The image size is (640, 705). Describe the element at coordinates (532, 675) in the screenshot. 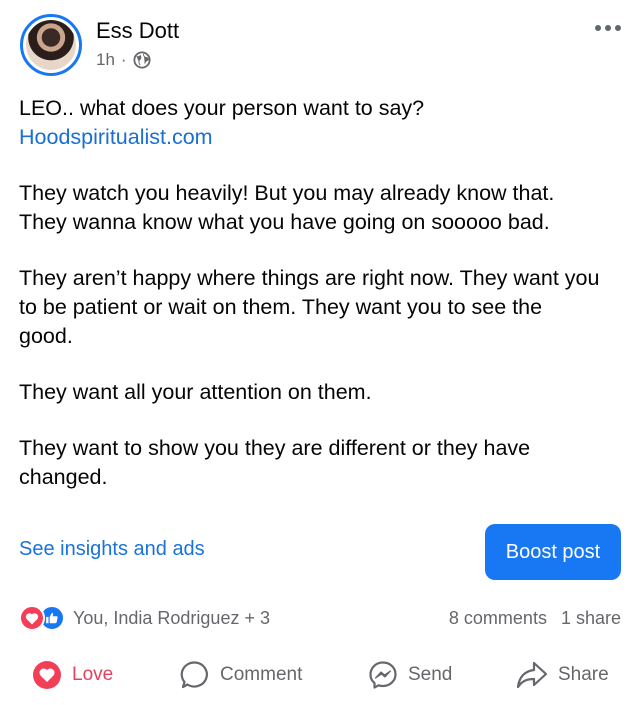

I see `share-icon` at that location.